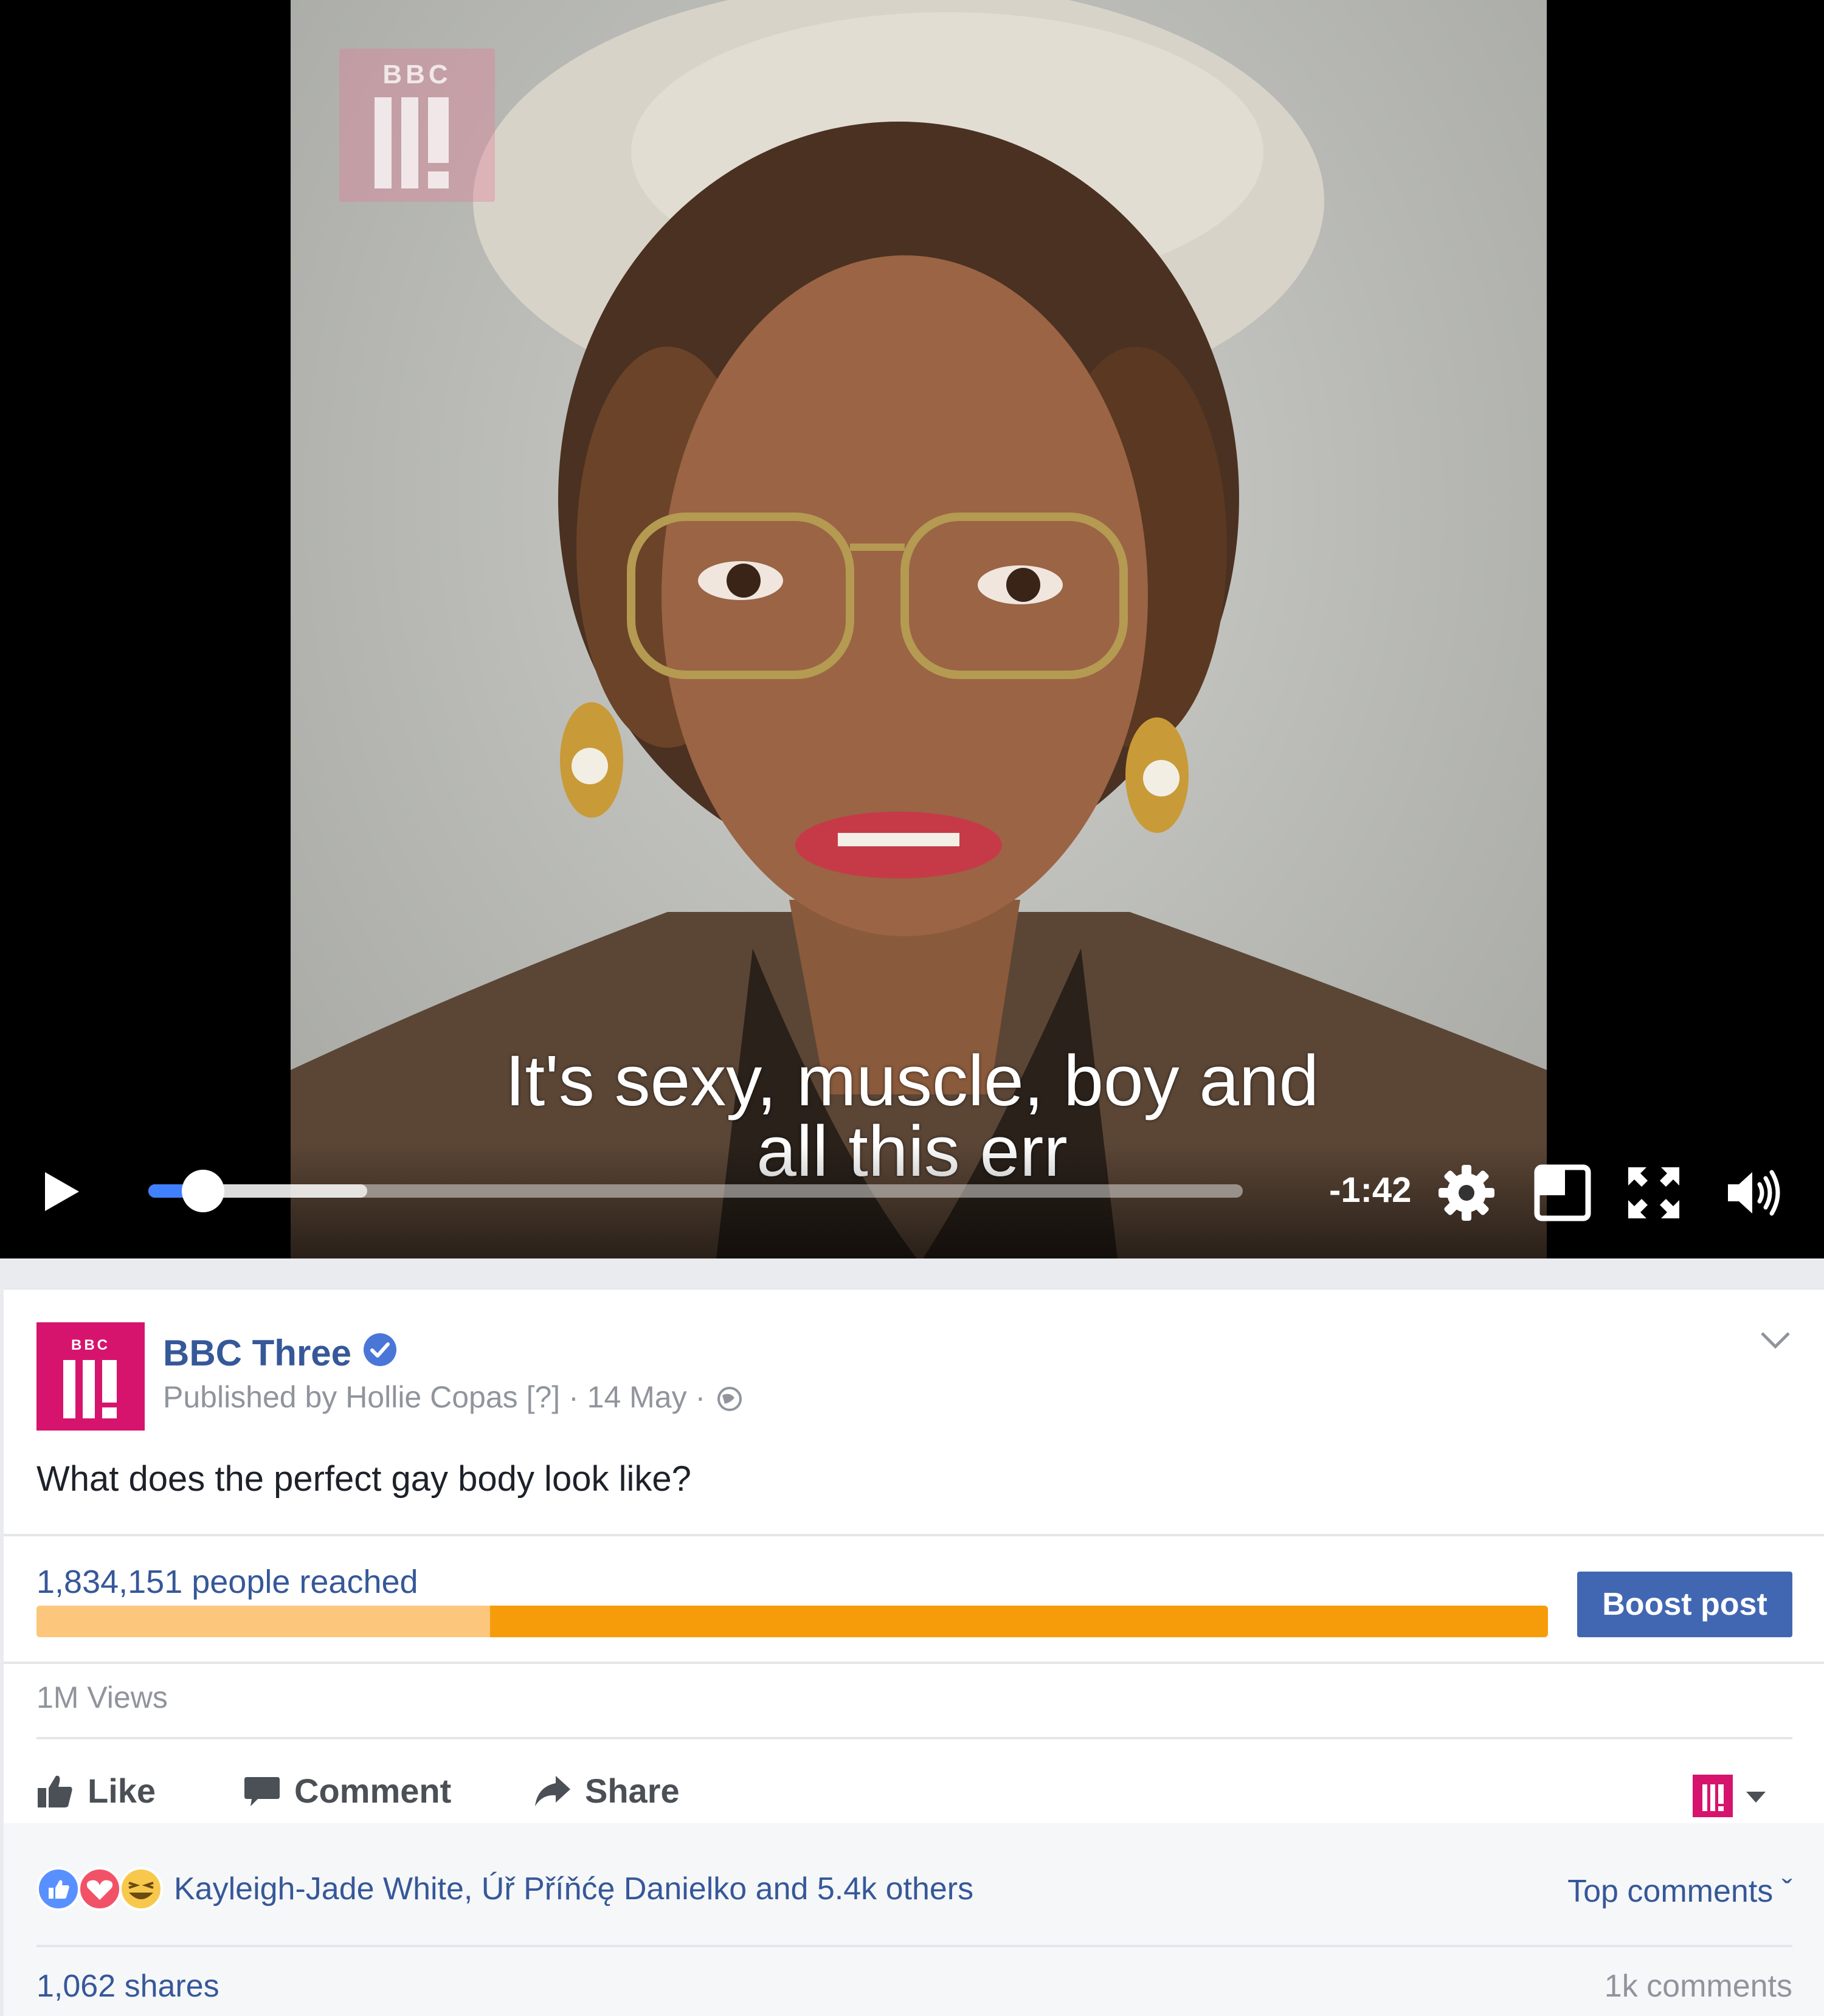 Image resolution: width=1824 pixels, height=2016 pixels. What do you see at coordinates (1684, 1604) in the screenshot?
I see `boost-post-button: Boost post` at bounding box center [1684, 1604].